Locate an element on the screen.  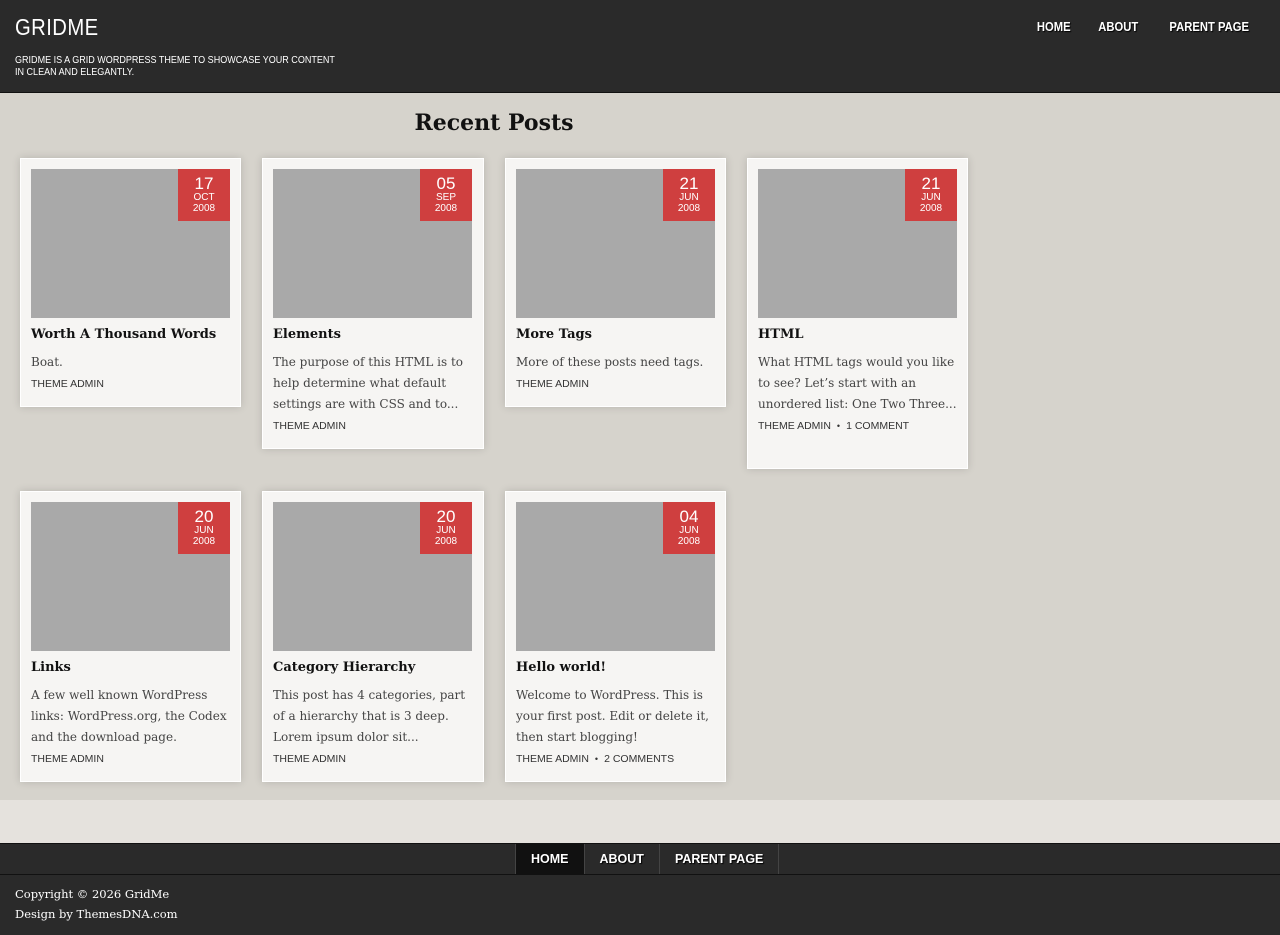
post-comments: 1 COMMENT is located at coordinates (877, 426).